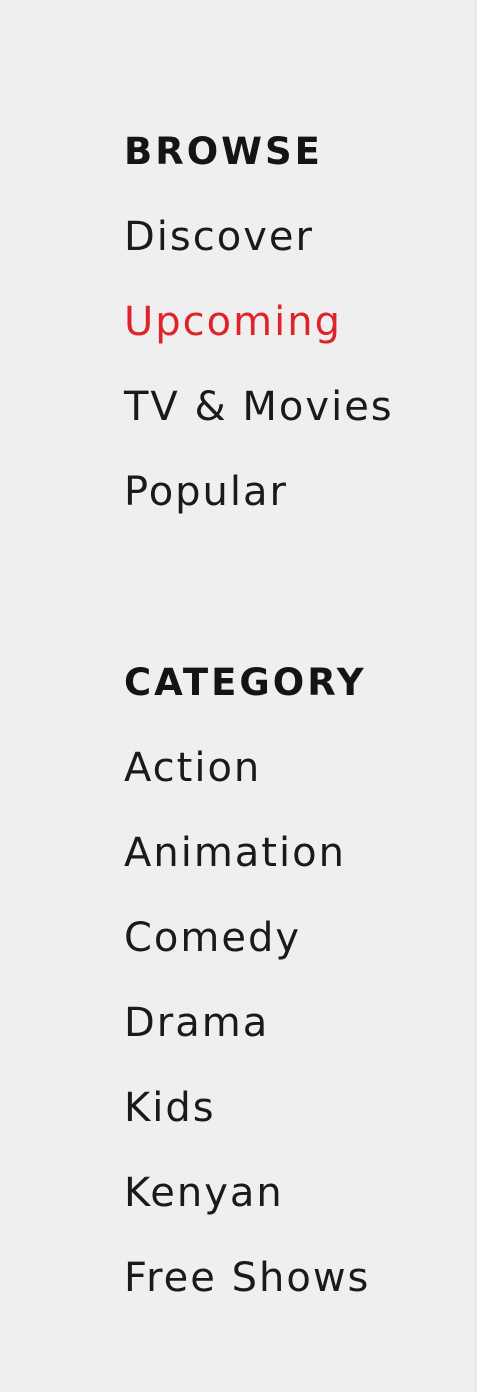 Image resolution: width=477 pixels, height=1392 pixels. I want to click on nav-item-discover: Discover, so click(259, 237).